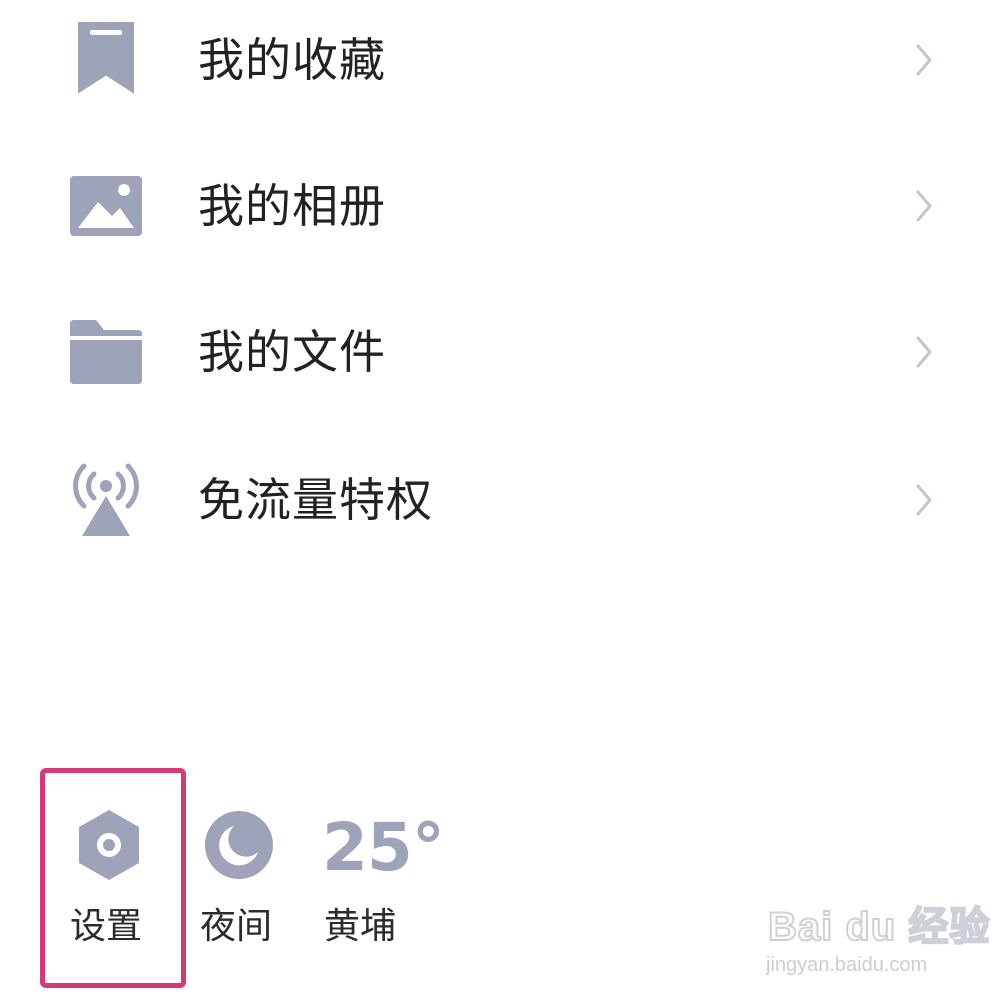  I want to click on moon-icon, so click(239, 845).